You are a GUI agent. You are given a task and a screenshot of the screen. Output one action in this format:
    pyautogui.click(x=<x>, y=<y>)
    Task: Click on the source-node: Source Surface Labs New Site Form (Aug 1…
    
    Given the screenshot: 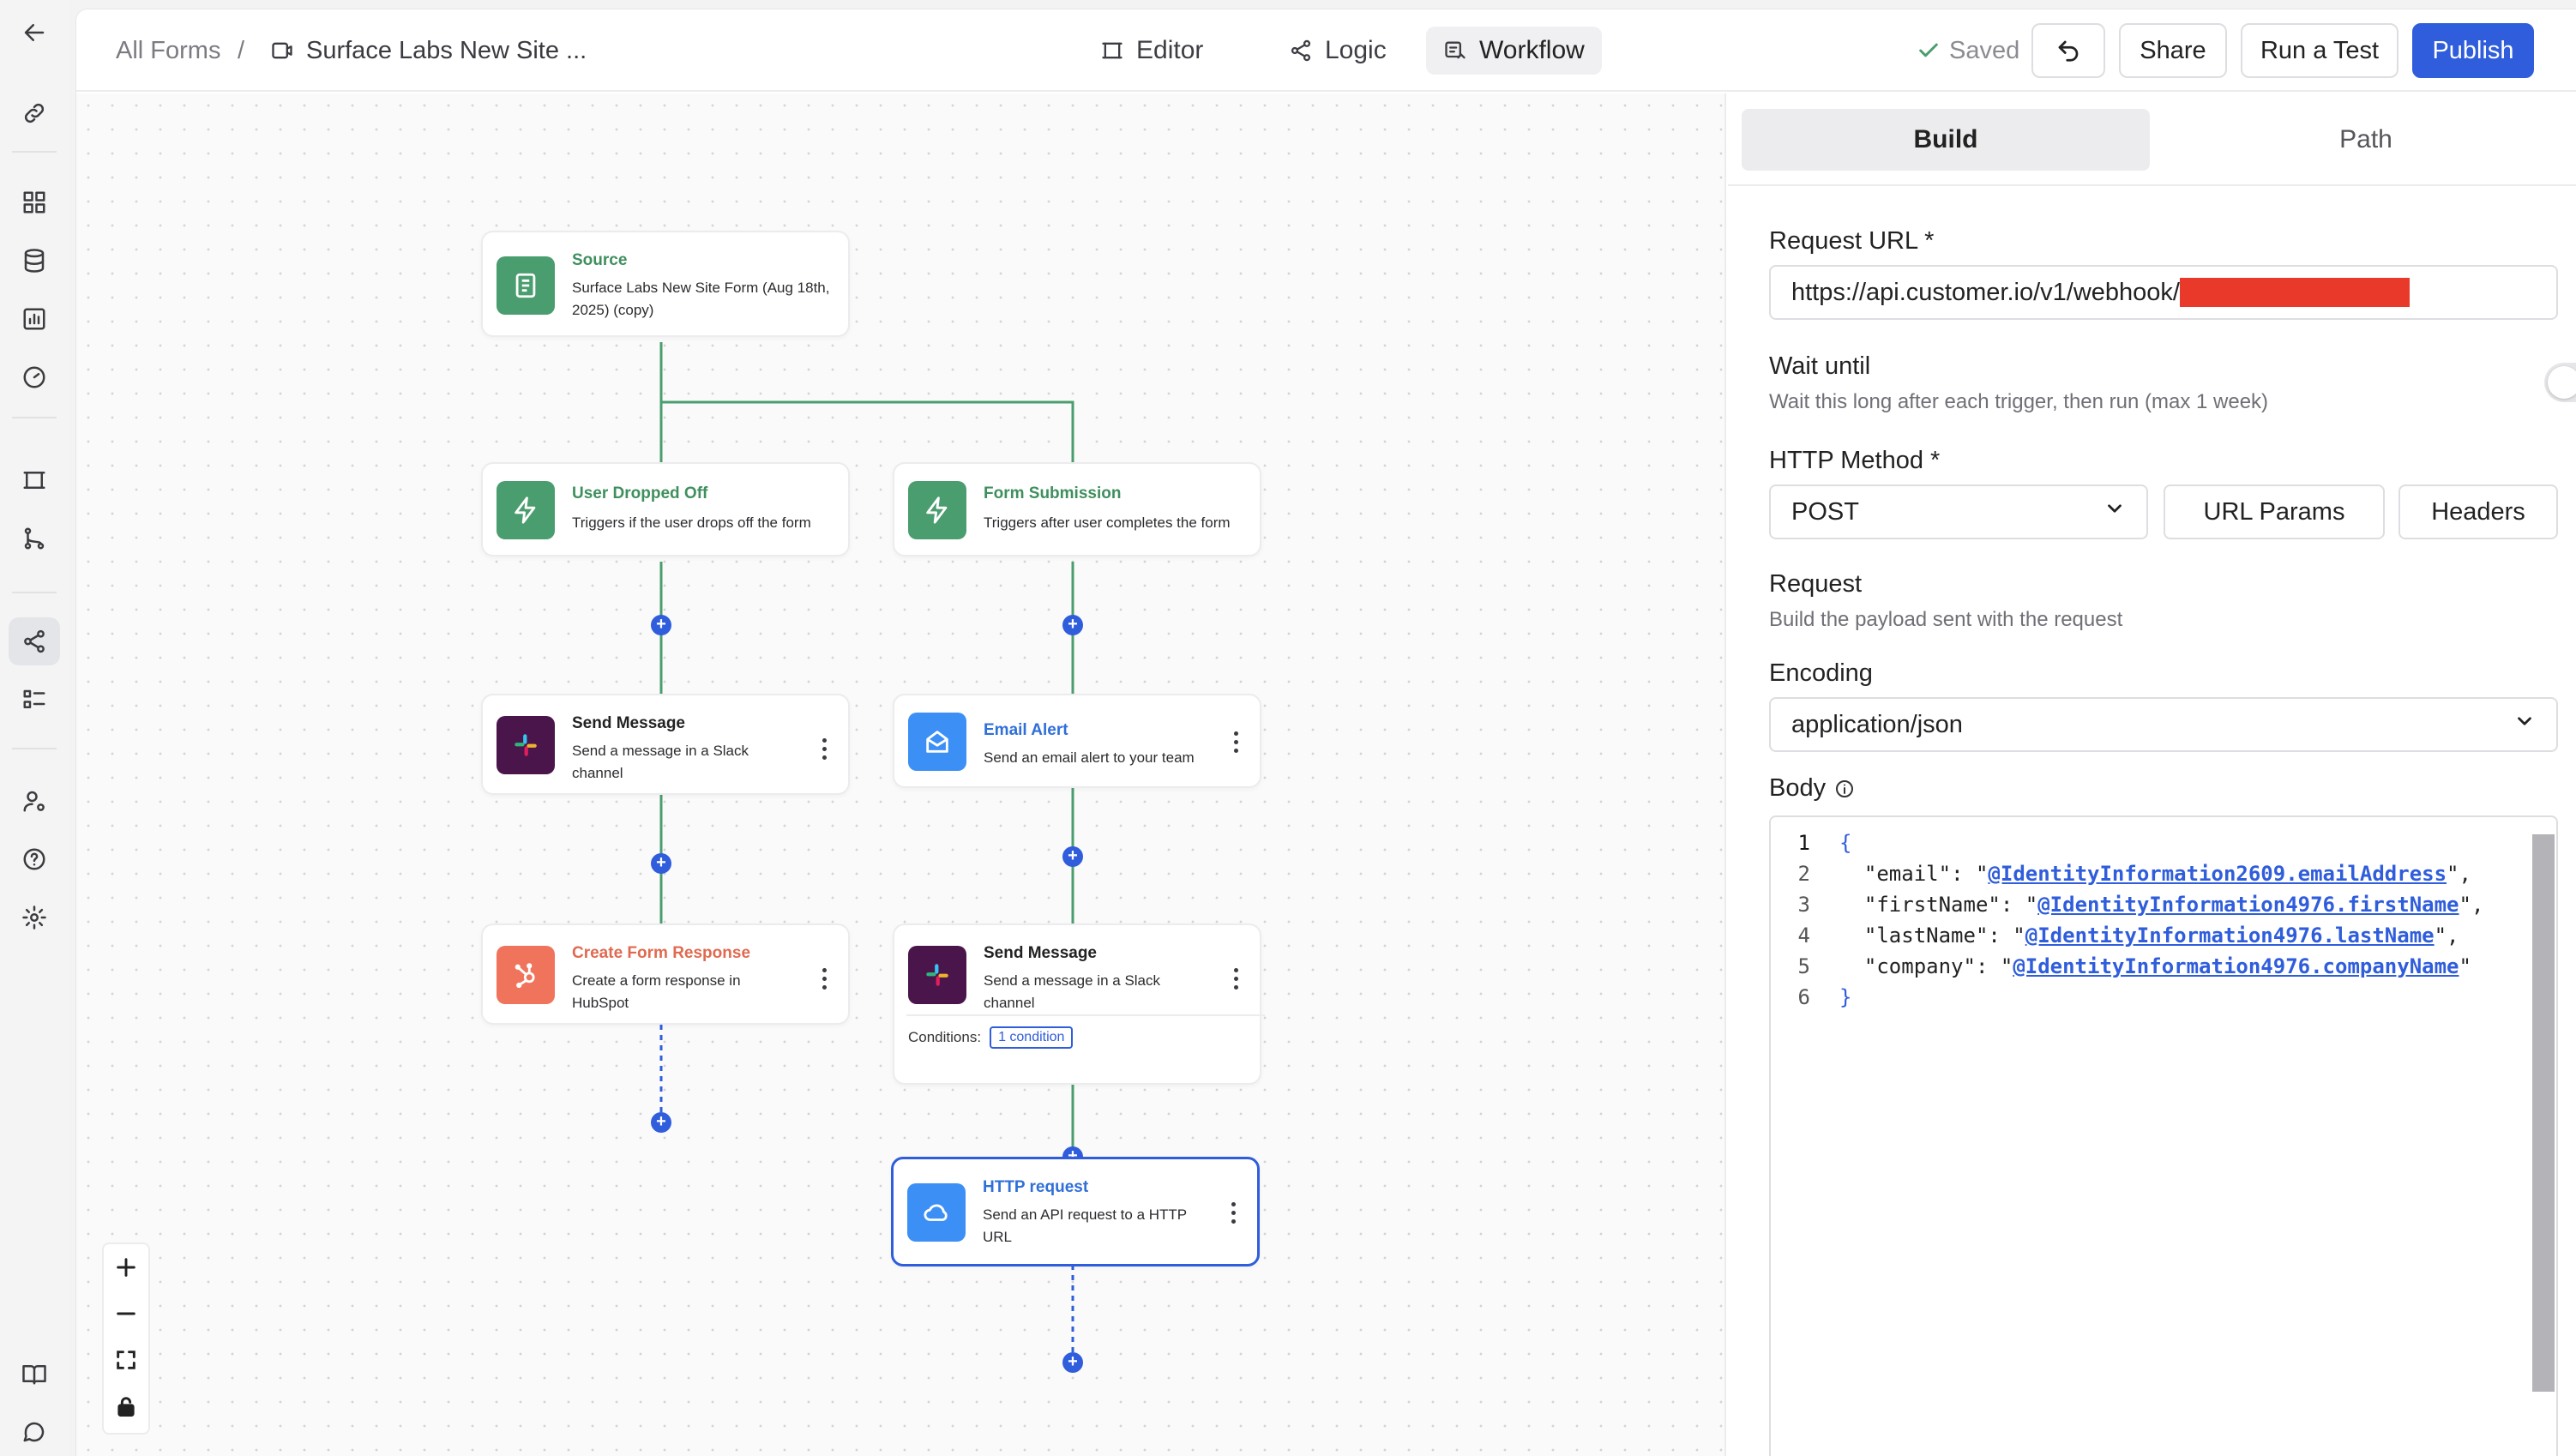 What is the action you would take?
    pyautogui.click(x=665, y=284)
    